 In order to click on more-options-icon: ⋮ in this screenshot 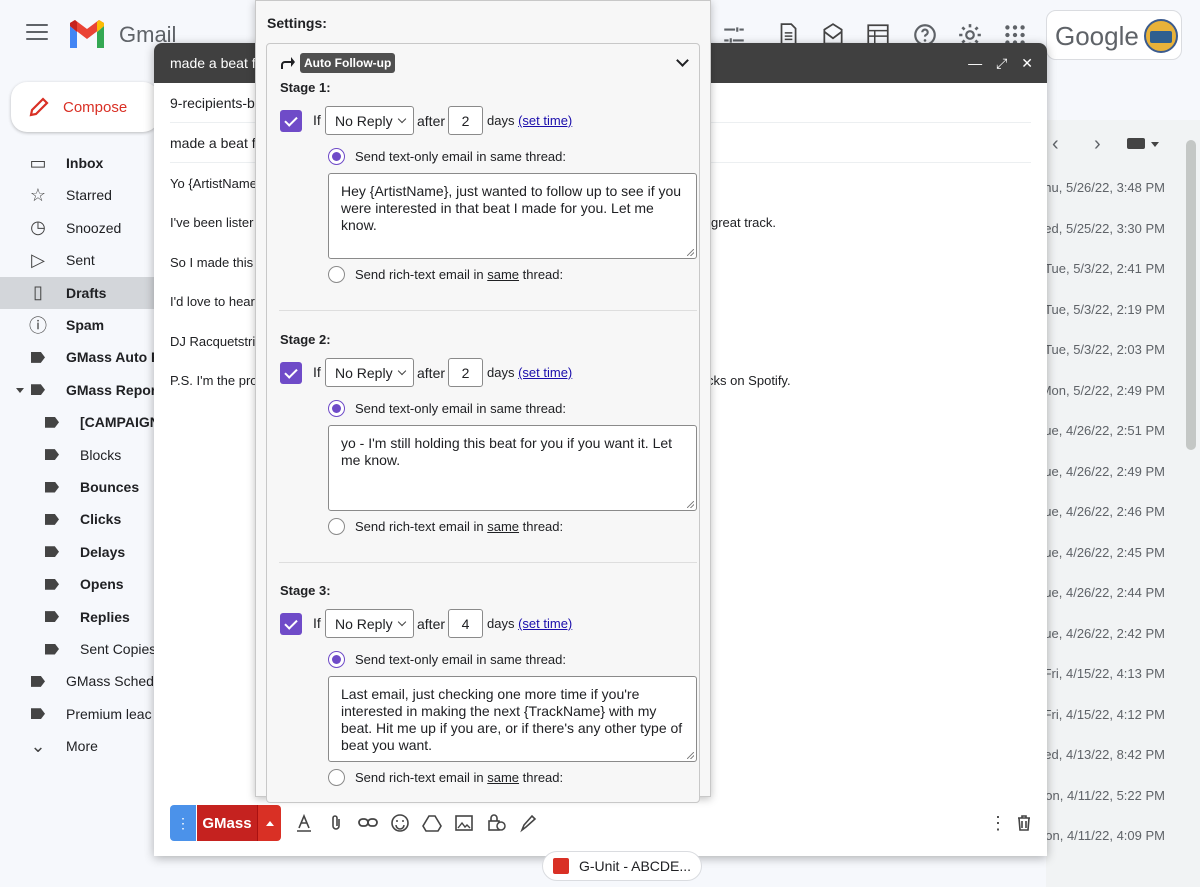, I will do `click(998, 823)`.